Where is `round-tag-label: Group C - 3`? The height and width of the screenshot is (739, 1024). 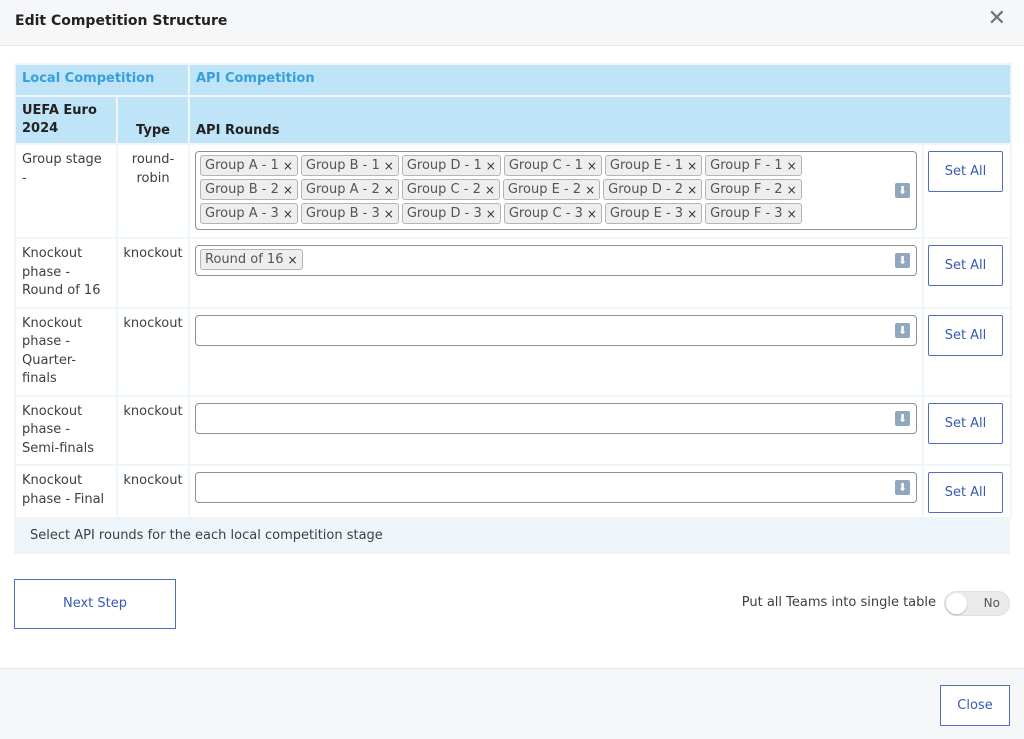
round-tag-label: Group C - 3 is located at coordinates (545, 213).